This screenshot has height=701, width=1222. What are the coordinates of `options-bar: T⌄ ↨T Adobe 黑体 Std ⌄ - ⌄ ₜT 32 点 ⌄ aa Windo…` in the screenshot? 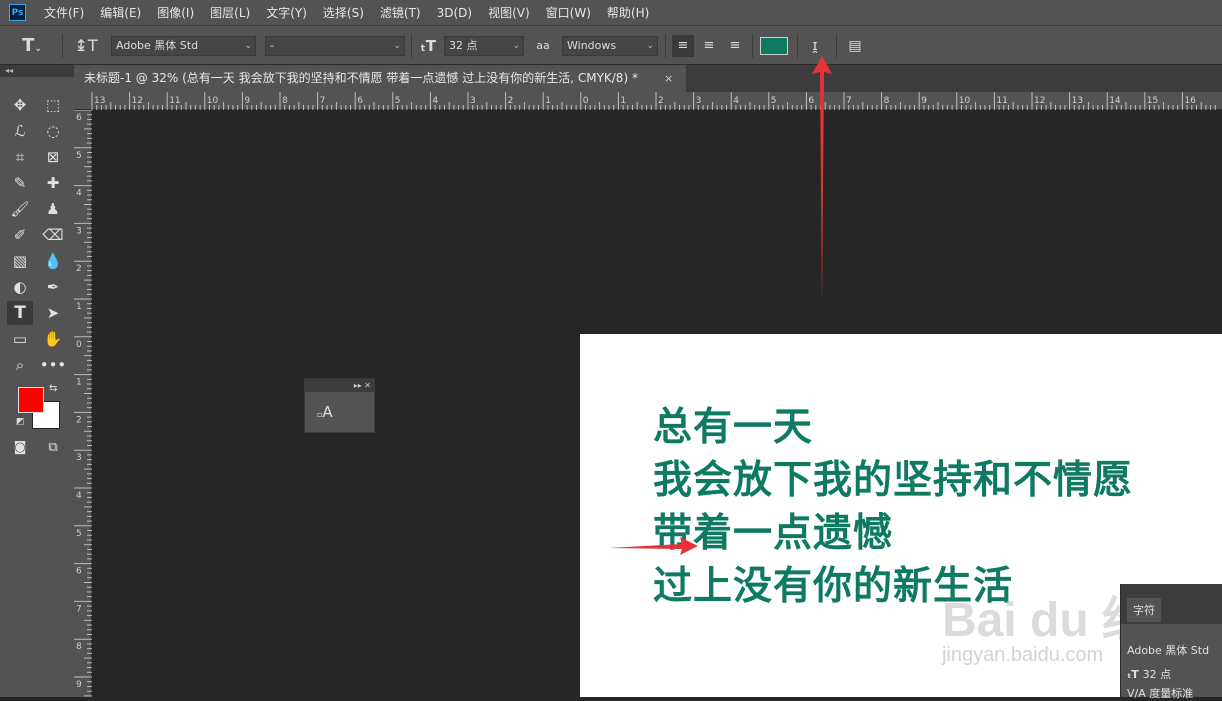 It's located at (611, 45).